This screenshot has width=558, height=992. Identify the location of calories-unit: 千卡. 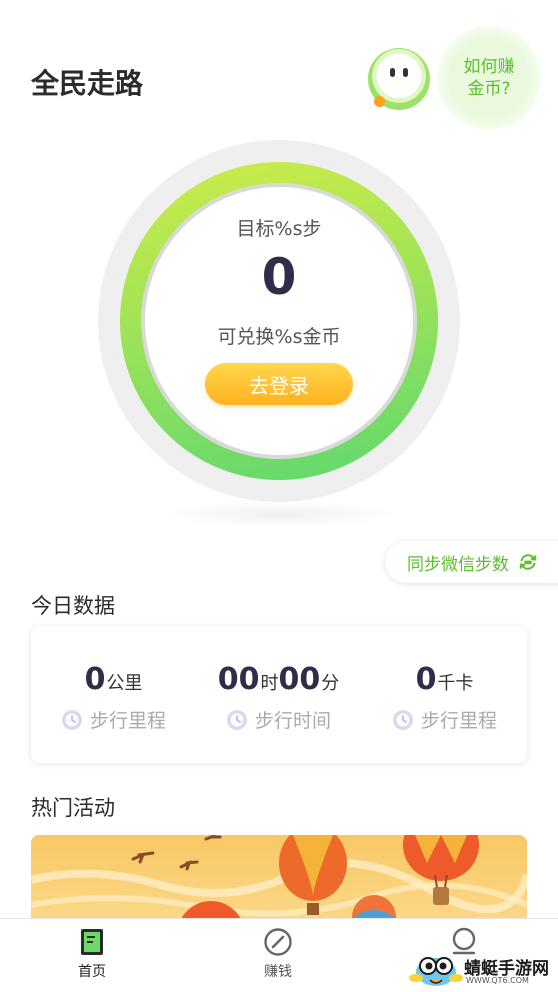
(455, 683).